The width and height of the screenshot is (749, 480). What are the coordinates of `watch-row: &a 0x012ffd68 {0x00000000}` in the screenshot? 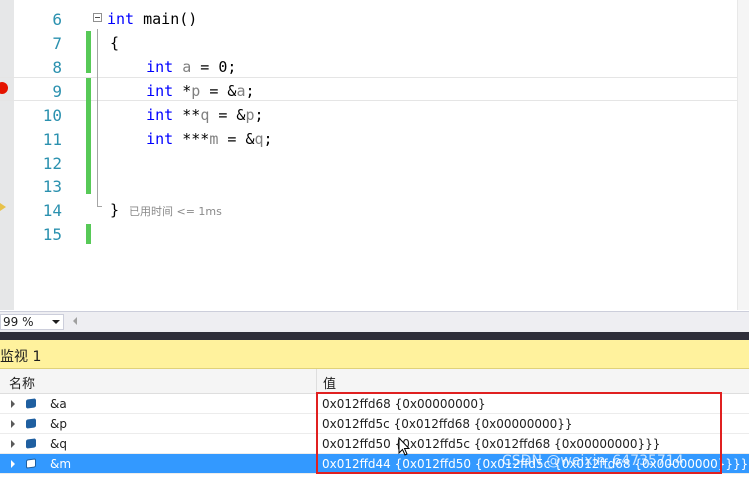 It's located at (374, 404).